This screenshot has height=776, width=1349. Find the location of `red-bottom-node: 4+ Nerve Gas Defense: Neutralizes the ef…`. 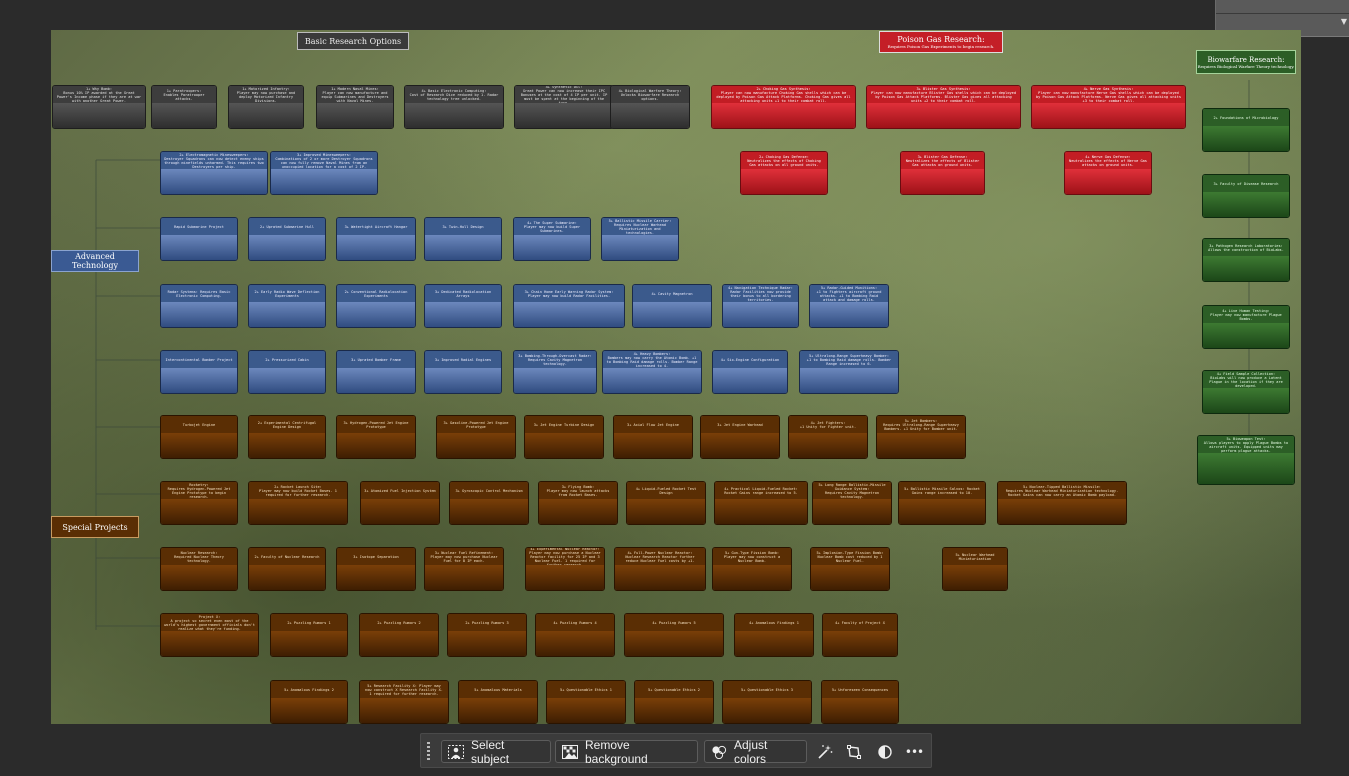

red-bottom-node: 4+ Nerve Gas Defense: Neutralizes the ef… is located at coordinates (1108, 173).